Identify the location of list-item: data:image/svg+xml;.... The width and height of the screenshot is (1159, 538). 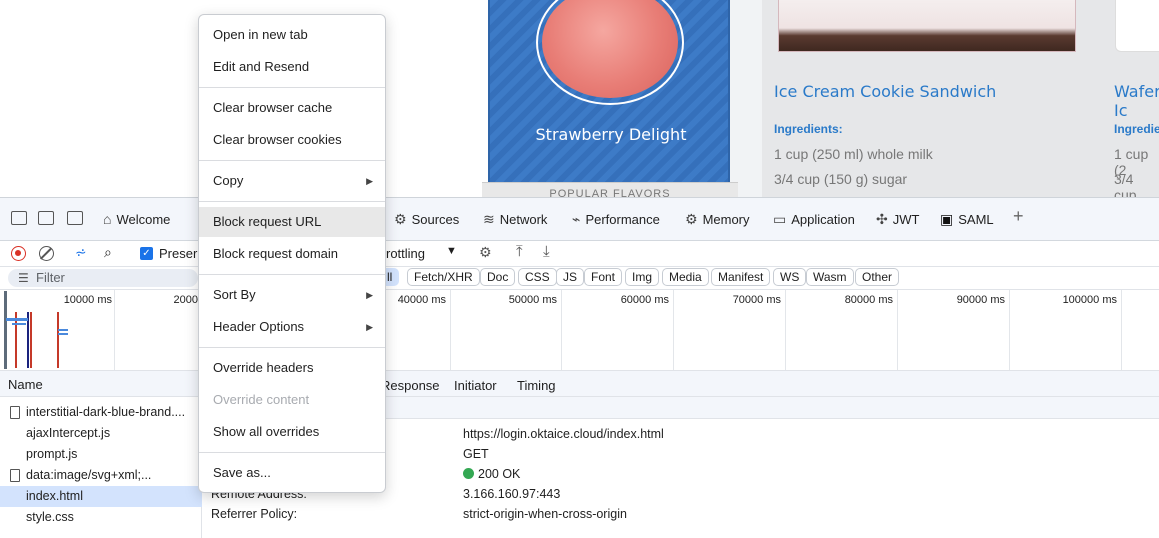
(101, 475).